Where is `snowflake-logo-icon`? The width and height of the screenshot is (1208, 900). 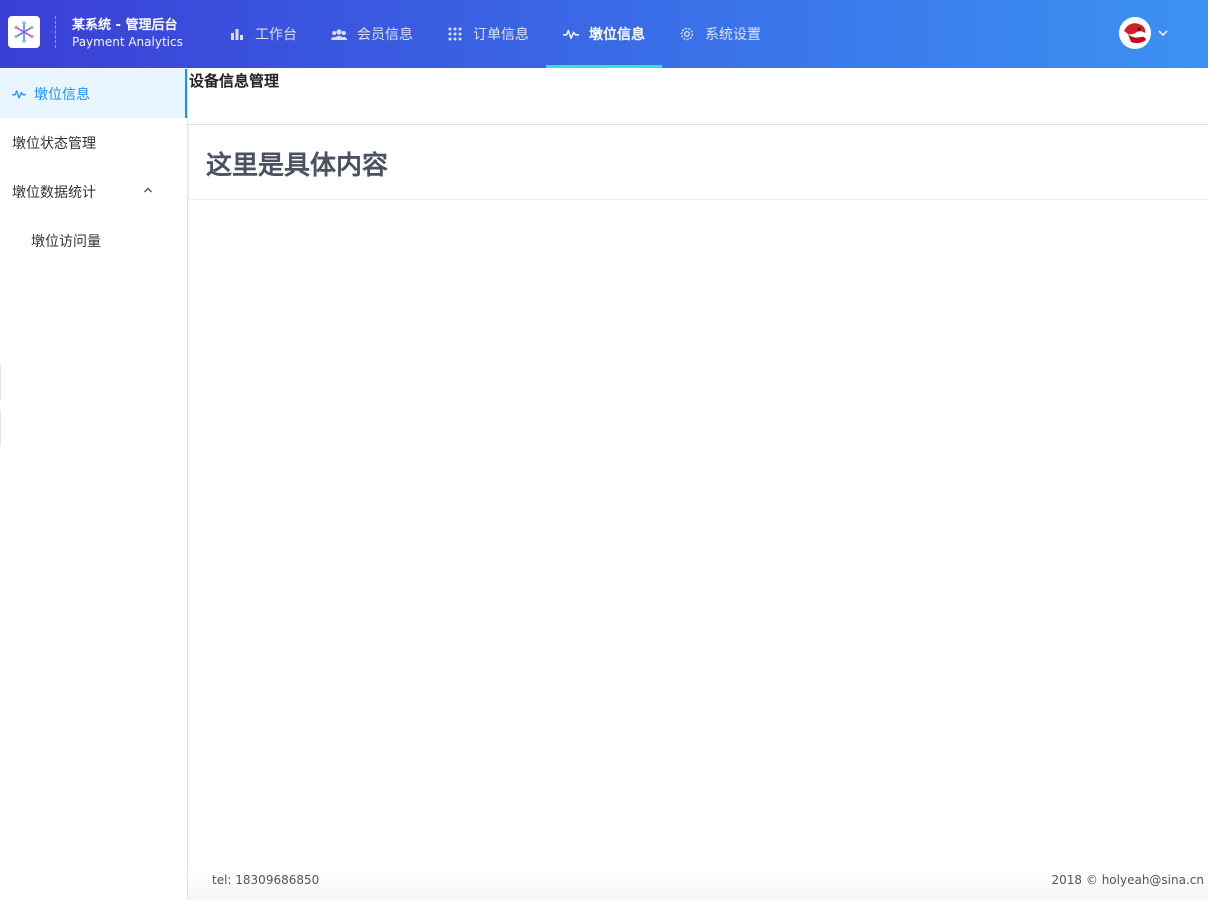
snowflake-logo-icon is located at coordinates (24, 32).